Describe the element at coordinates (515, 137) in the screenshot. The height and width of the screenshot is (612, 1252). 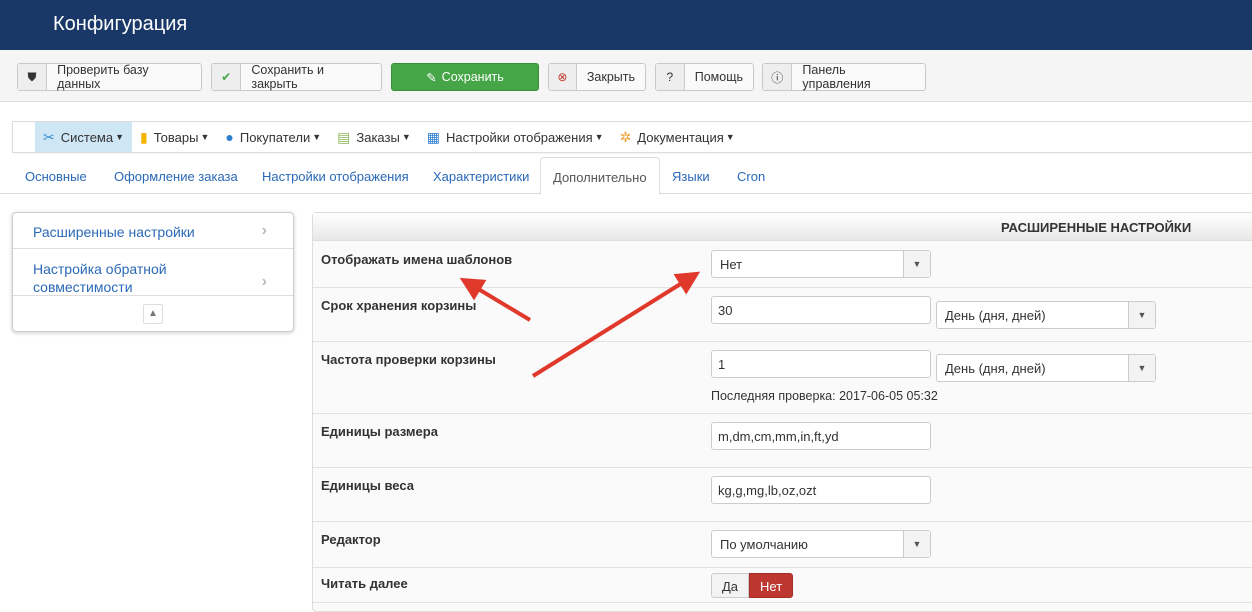
I see `menu-display-settings: ▦ Настройки отображения ▼` at that location.